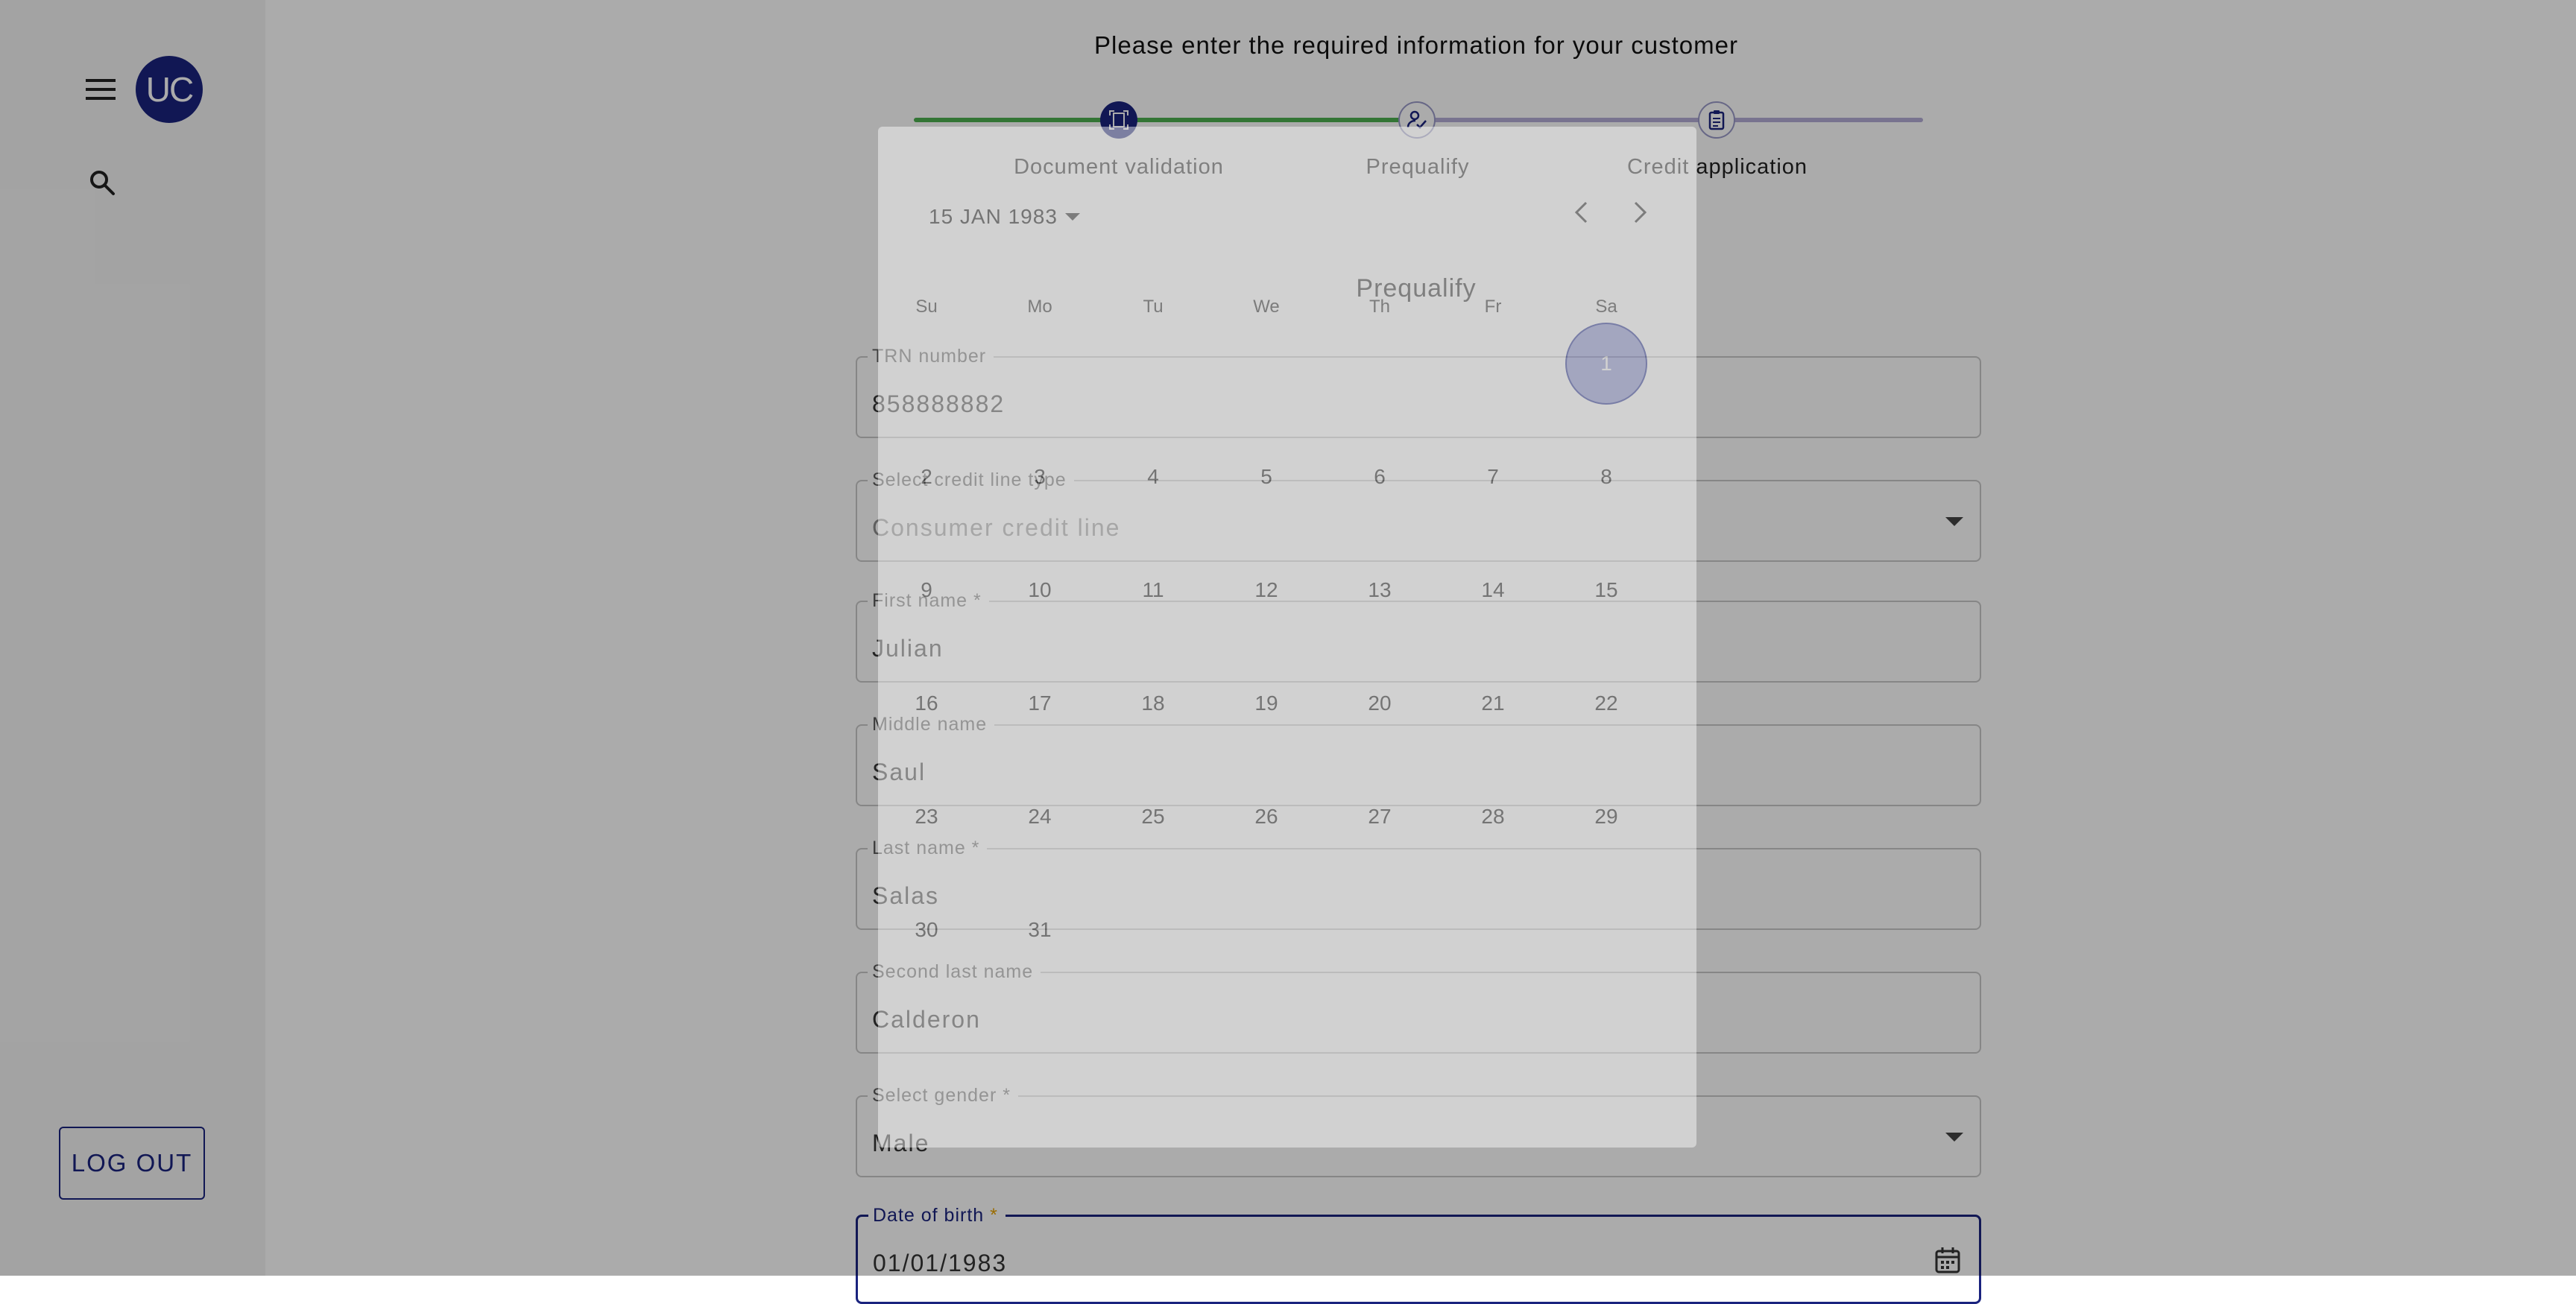 This screenshot has height=1304, width=2576. What do you see at coordinates (1493, 477) in the screenshot?
I see `day-cell: 7` at bounding box center [1493, 477].